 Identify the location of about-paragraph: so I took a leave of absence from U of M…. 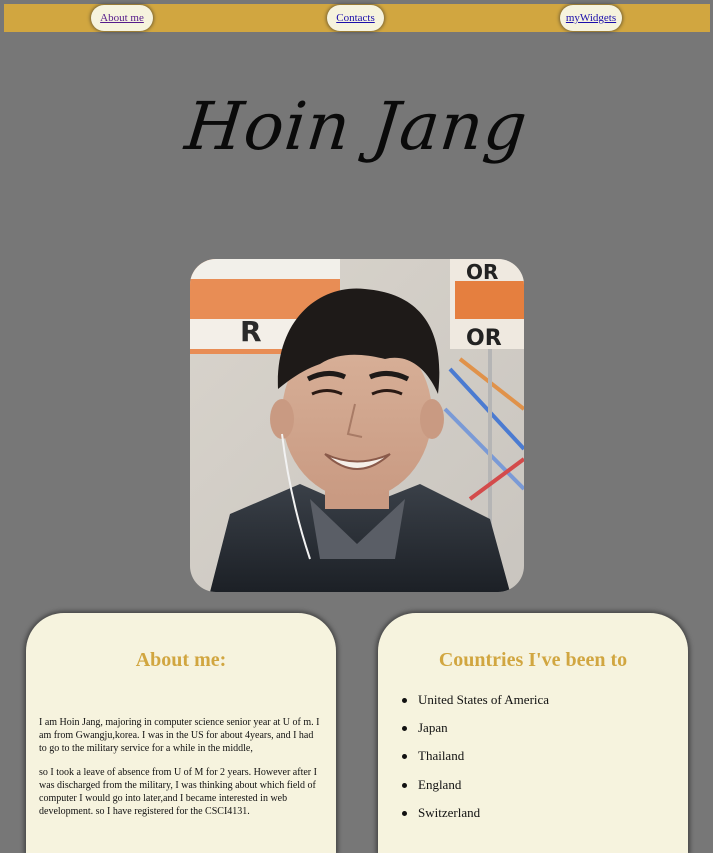
(178, 792).